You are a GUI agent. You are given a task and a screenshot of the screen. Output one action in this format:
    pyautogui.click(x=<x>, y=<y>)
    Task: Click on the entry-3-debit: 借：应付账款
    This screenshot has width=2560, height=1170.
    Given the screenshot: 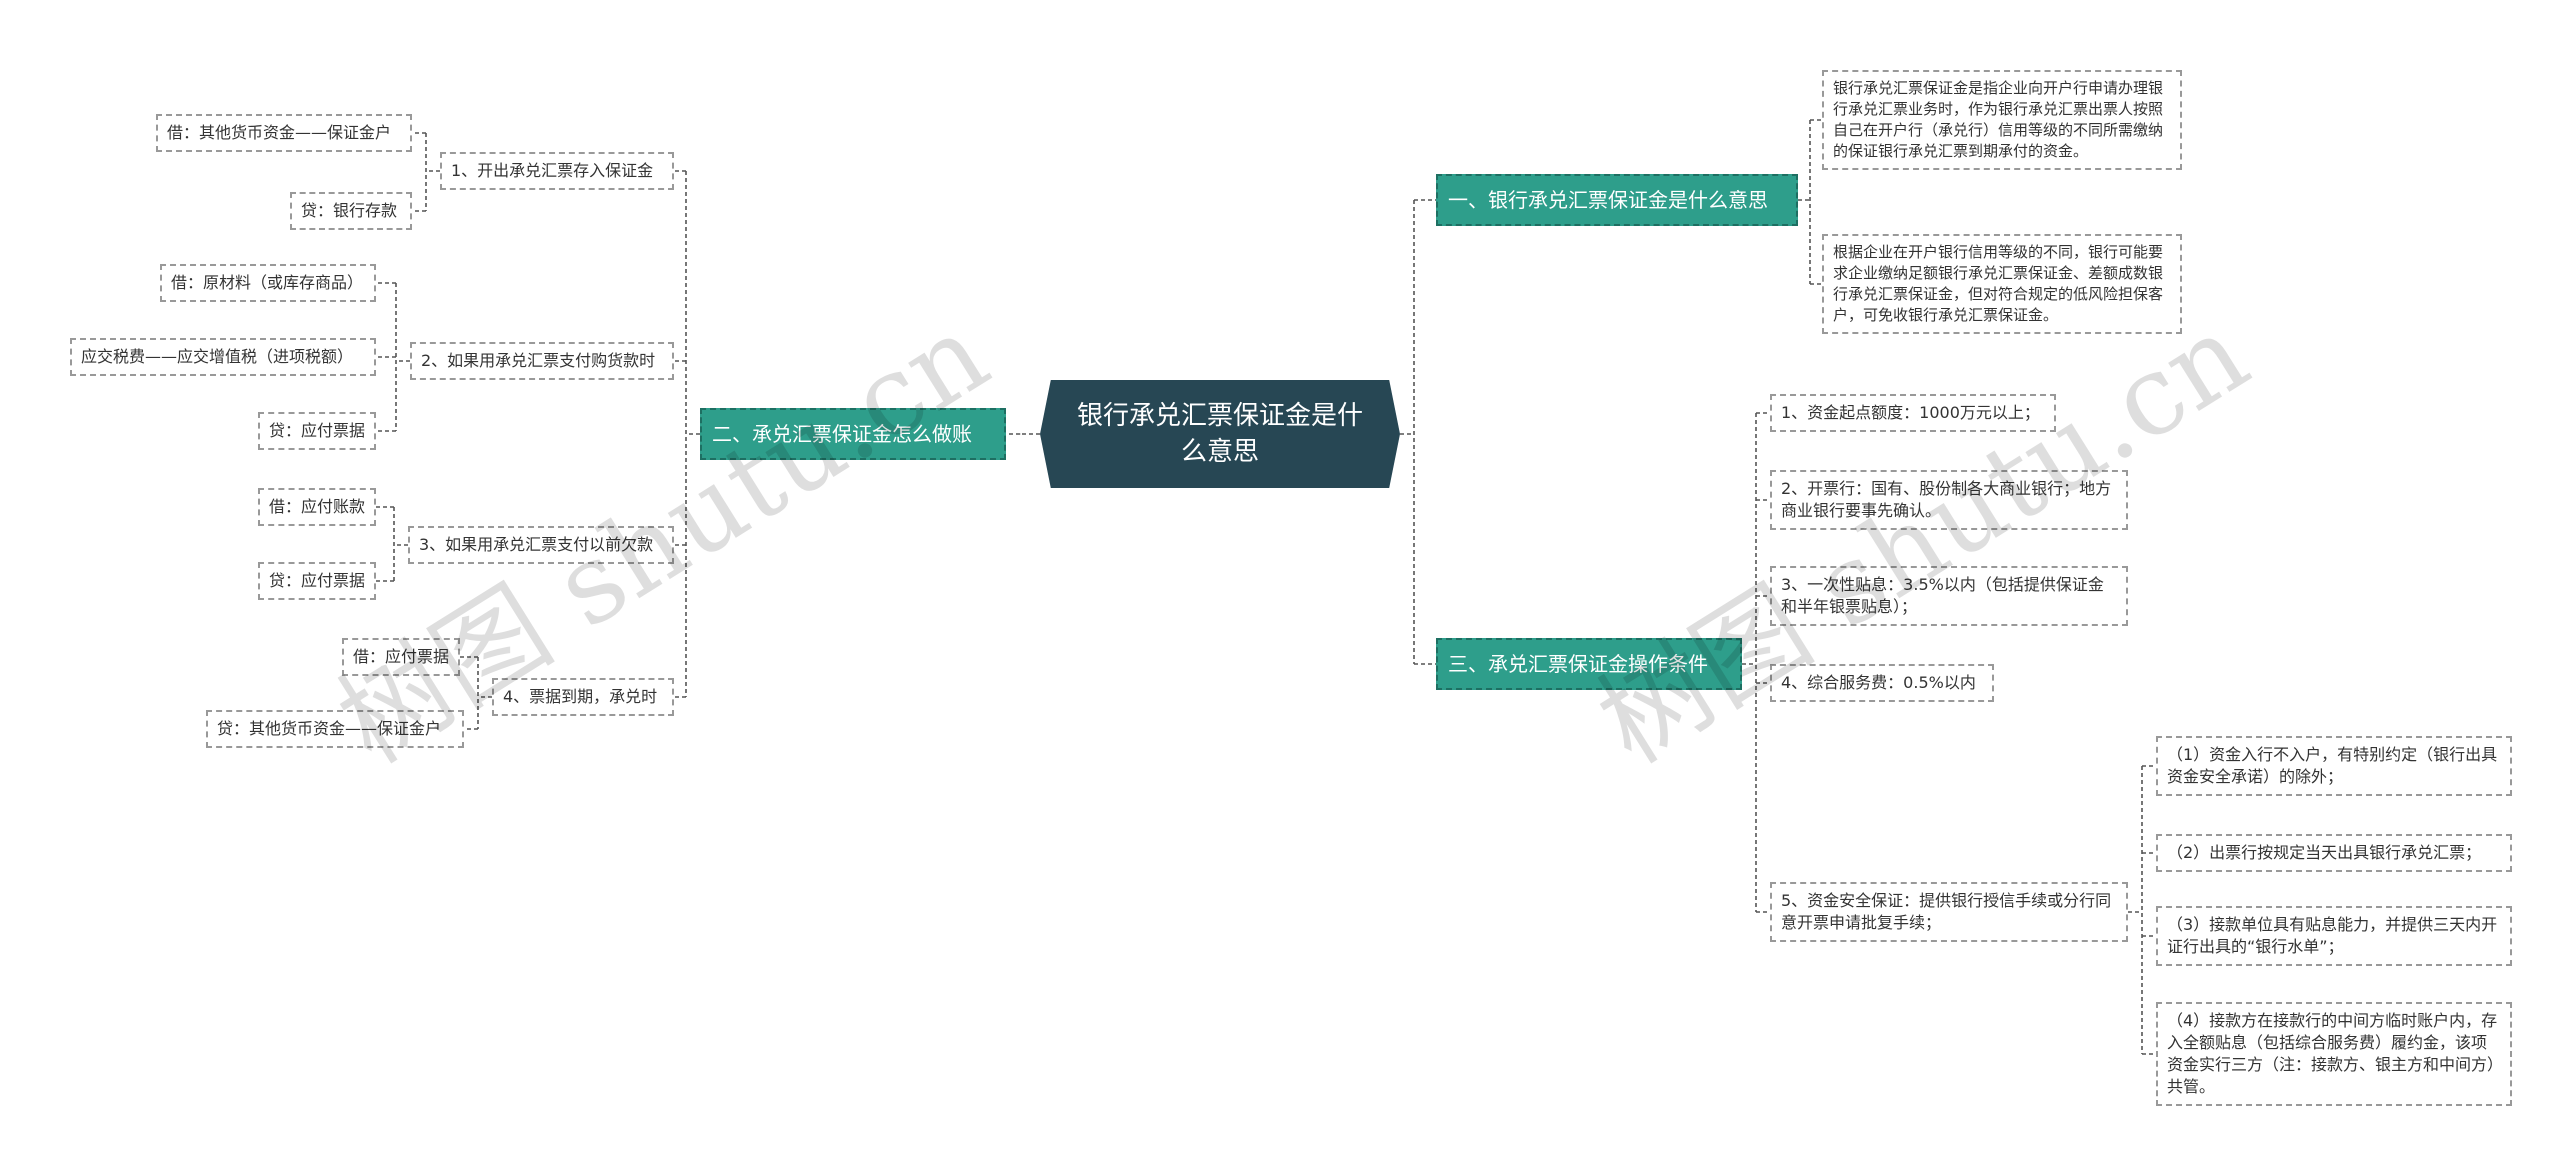 What is the action you would take?
    pyautogui.click(x=317, y=507)
    